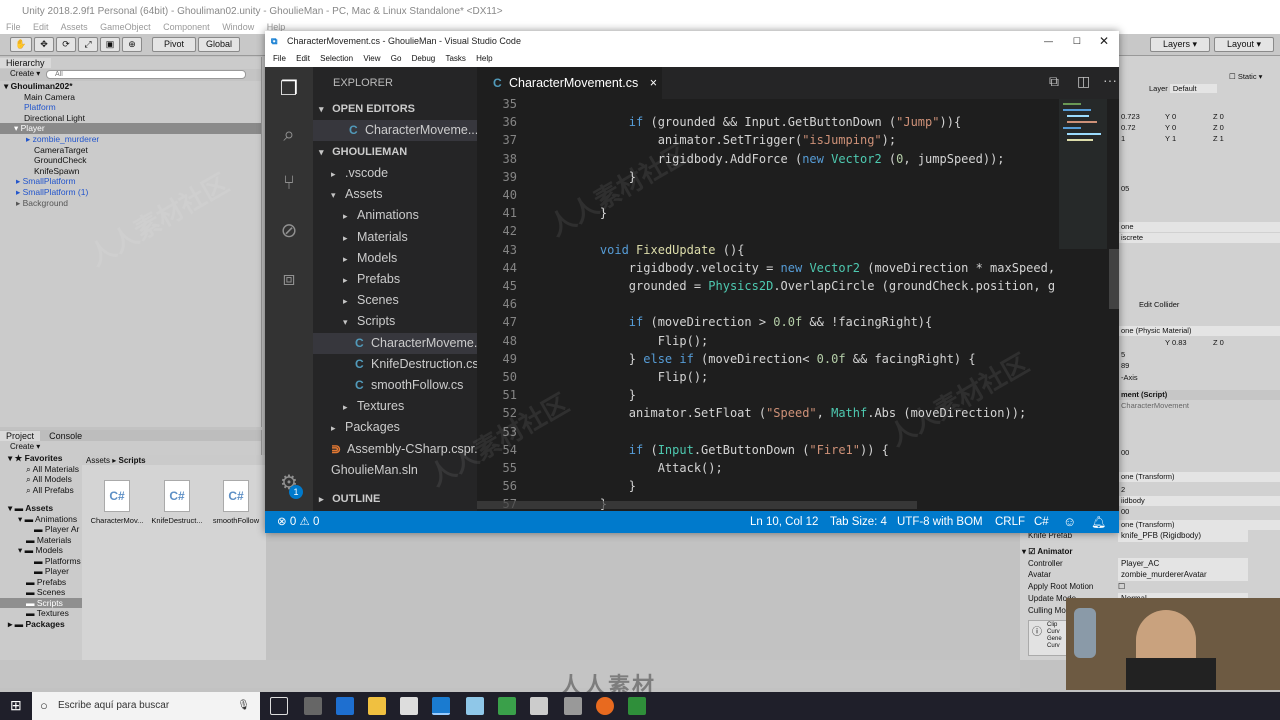 Image resolution: width=1280 pixels, height=720 pixels. Describe the element at coordinates (130, 150) in the screenshot. I see `hierarchy-item: CameraTarget` at that location.